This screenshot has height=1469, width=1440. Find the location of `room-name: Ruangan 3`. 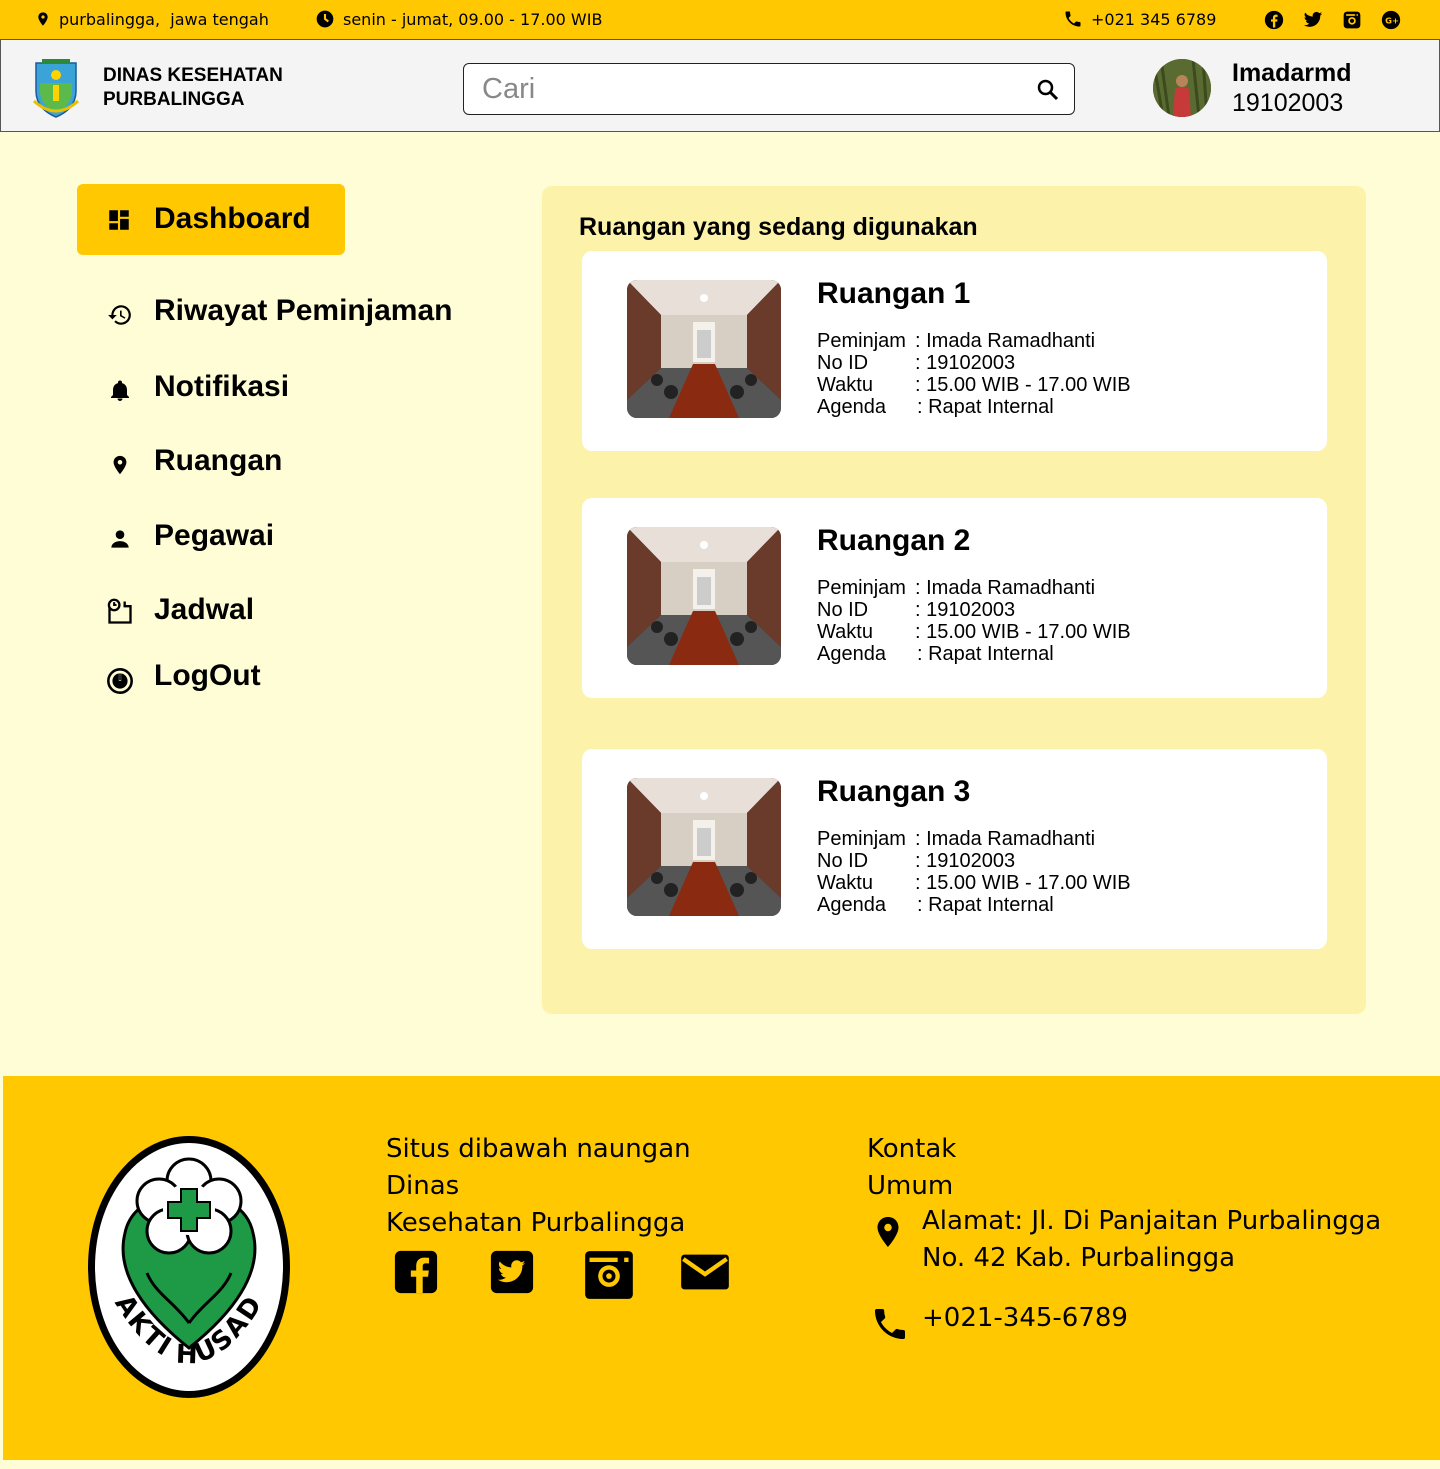

room-name: Ruangan 3 is located at coordinates (894, 791).